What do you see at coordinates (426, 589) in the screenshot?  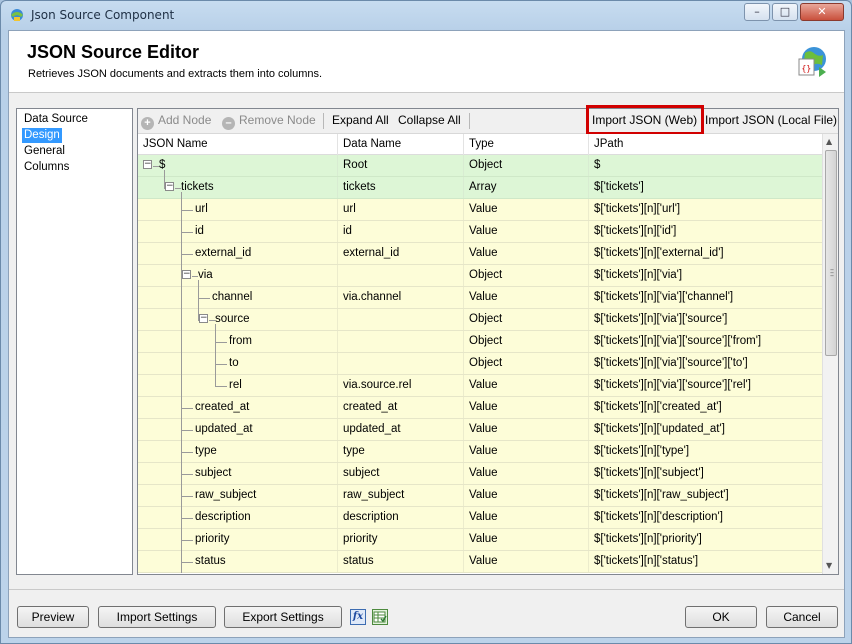 I see `footer-divider` at bounding box center [426, 589].